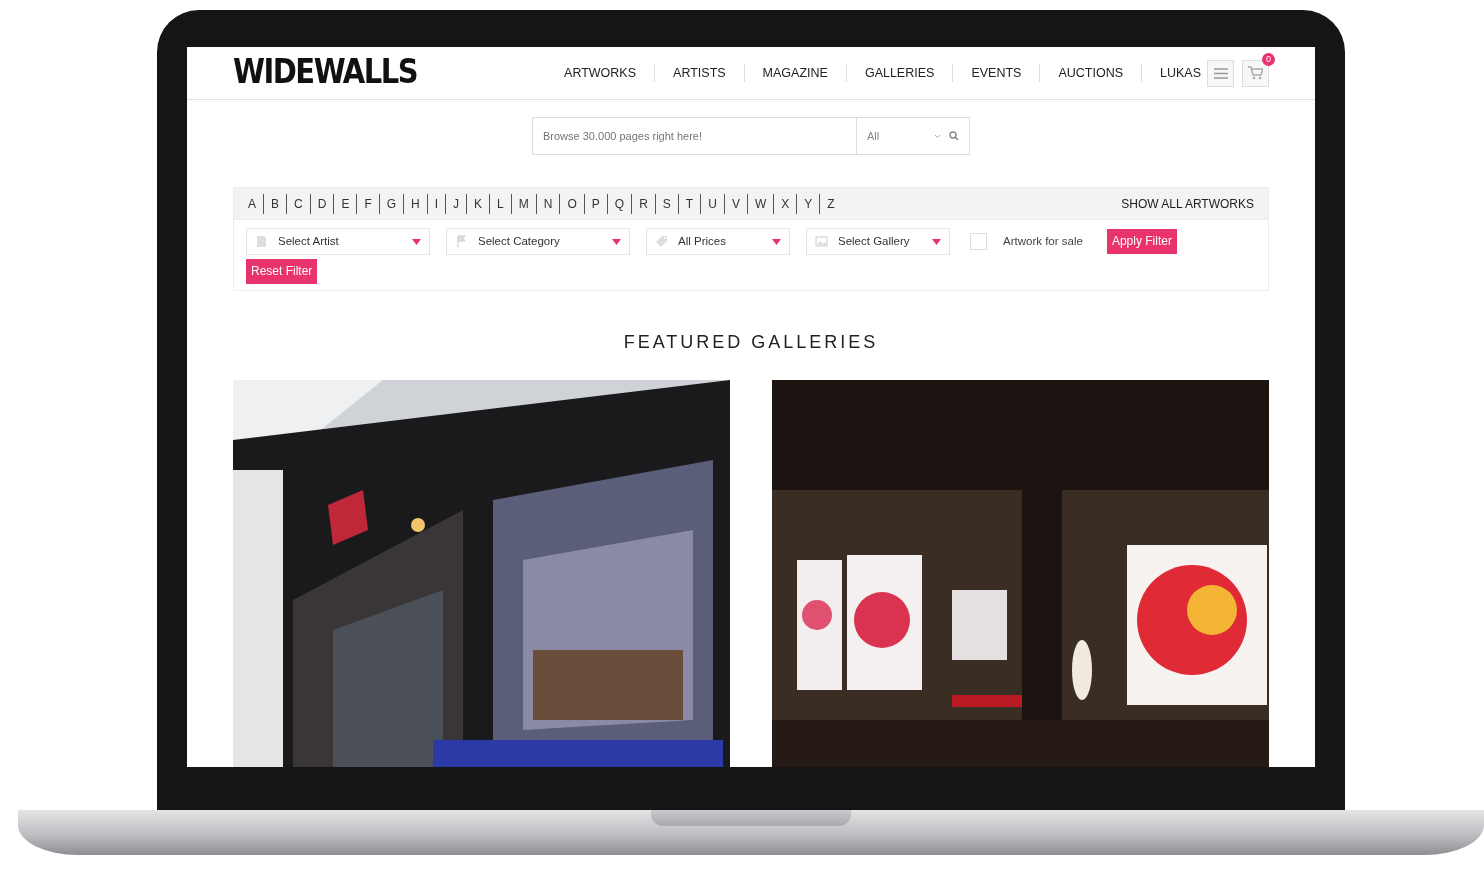 The image size is (1484, 883). Describe the element at coordinates (702, 241) in the screenshot. I see `filter-label: All Prices` at that location.